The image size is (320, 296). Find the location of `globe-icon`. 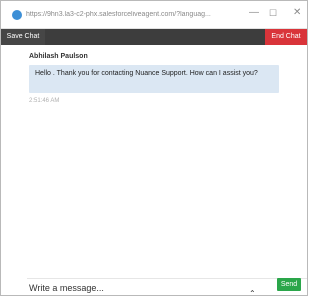

globe-icon is located at coordinates (17, 14).